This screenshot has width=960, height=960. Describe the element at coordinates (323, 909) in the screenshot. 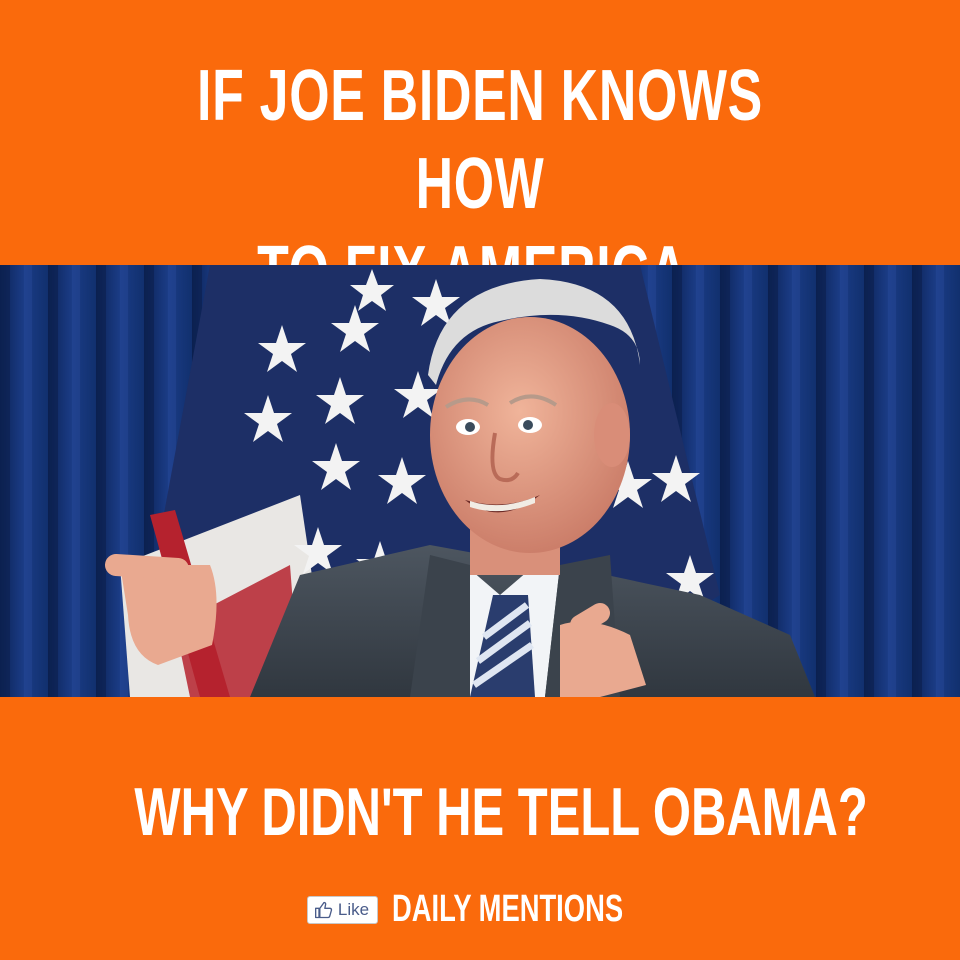

I see `thumbs-up-icon` at that location.